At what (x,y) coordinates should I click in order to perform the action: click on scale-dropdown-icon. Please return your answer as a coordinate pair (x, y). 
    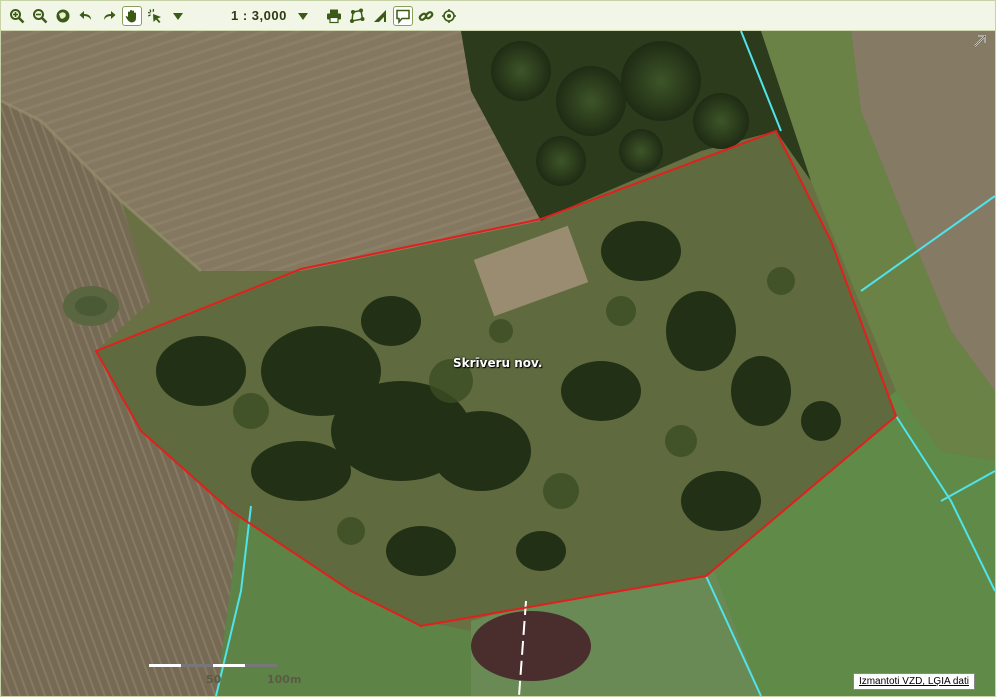
    Looking at the image, I should click on (302, 16).